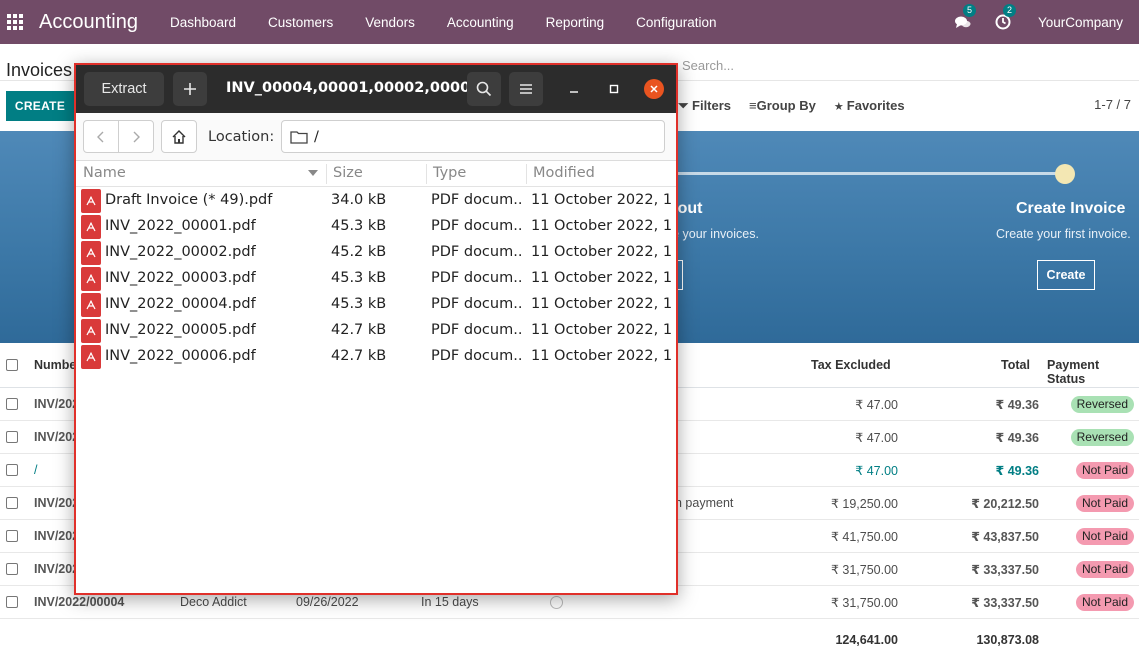 The width and height of the screenshot is (1139, 666). I want to click on location-label: Location:, so click(241, 137).